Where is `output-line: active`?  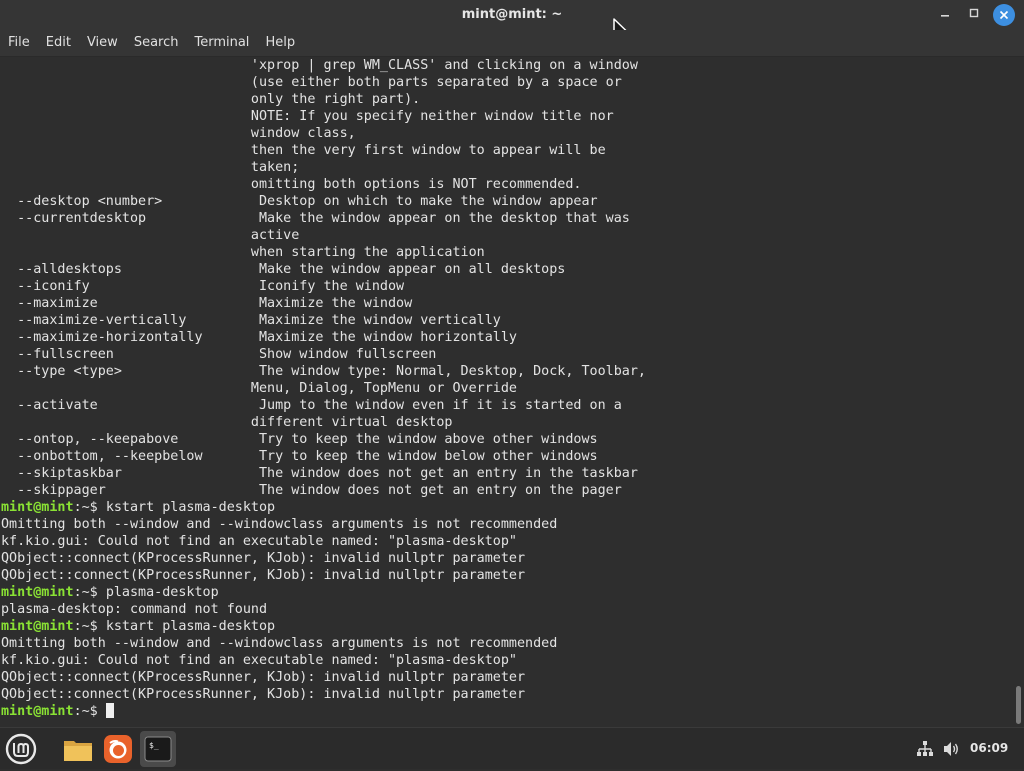 output-line: active is located at coordinates (150, 235).